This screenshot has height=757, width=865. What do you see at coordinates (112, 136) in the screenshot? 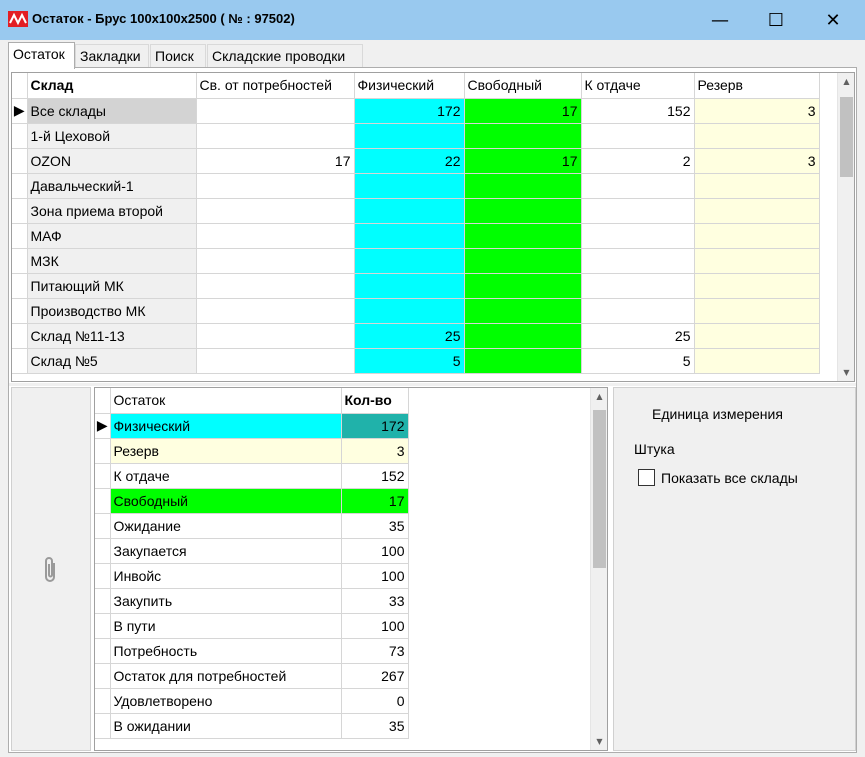
I see `cell-sklad: 1-й Цеховой` at bounding box center [112, 136].